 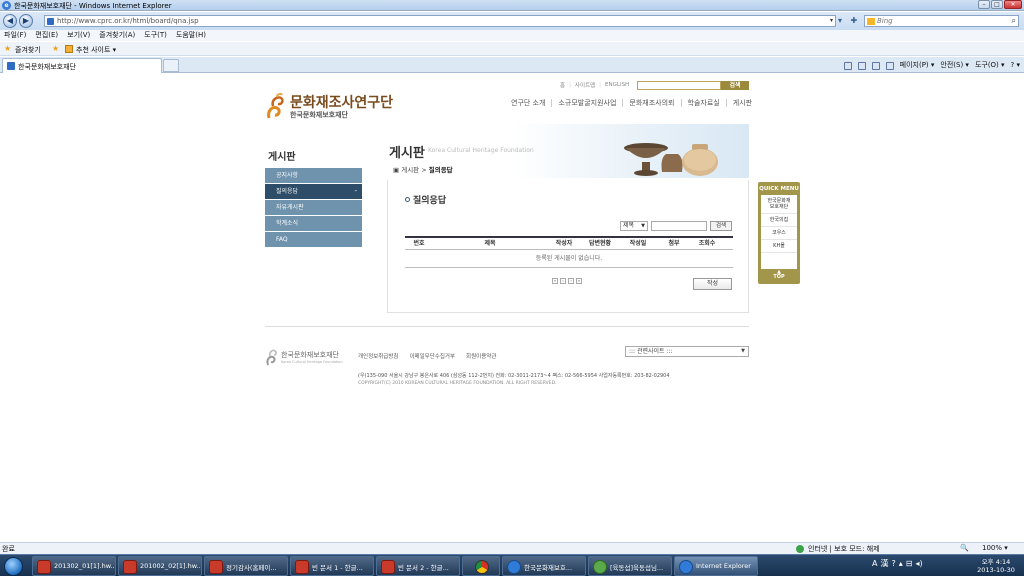 What do you see at coordinates (512, 548) in the screenshot?
I see `status-bar: 완료 인터넷 | 보호 모드: 해제 🔍 100% ▾` at bounding box center [512, 548].